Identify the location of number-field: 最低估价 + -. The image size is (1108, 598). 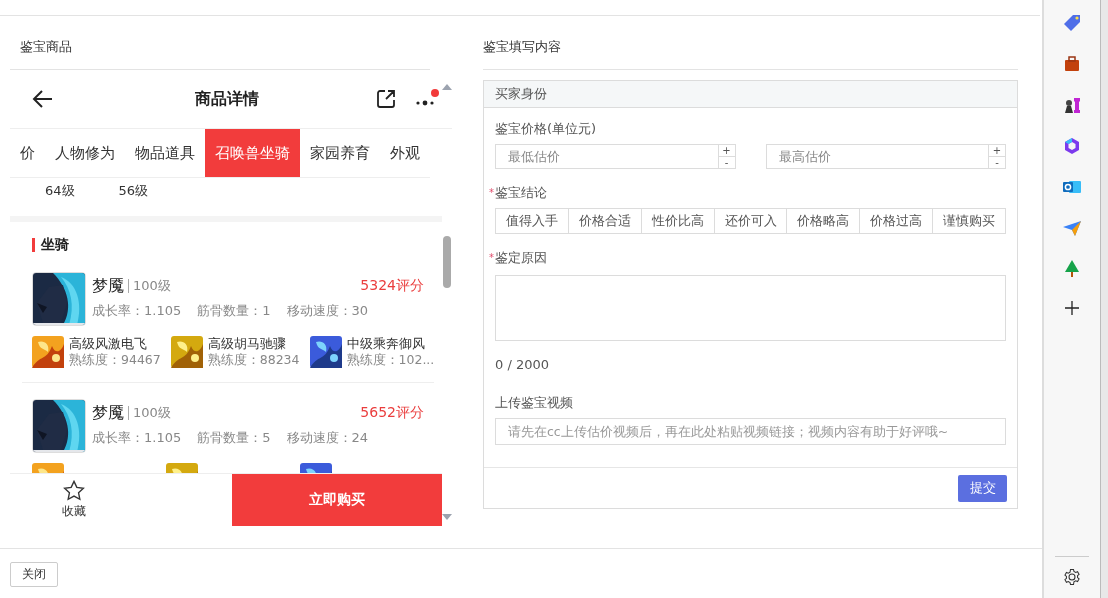
(615, 156).